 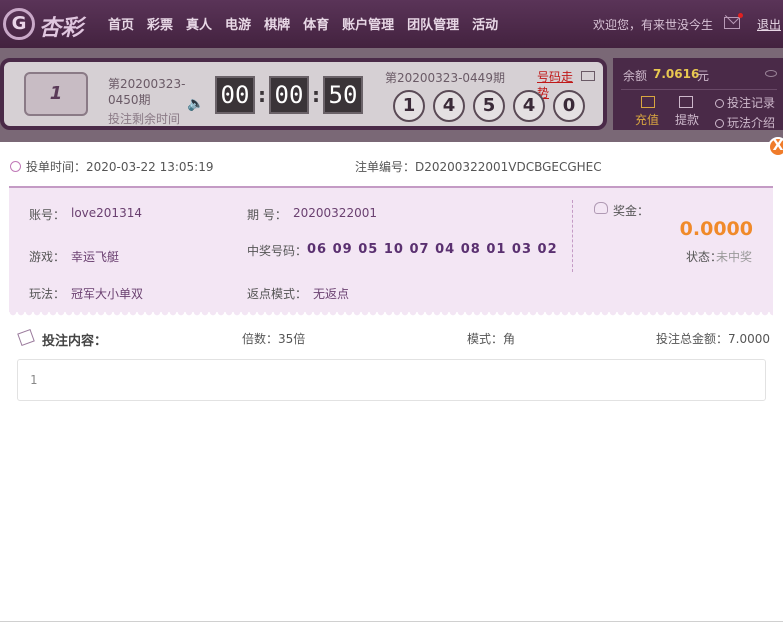 What do you see at coordinates (316, 23) in the screenshot?
I see `nav-item-sports: 体育` at bounding box center [316, 23].